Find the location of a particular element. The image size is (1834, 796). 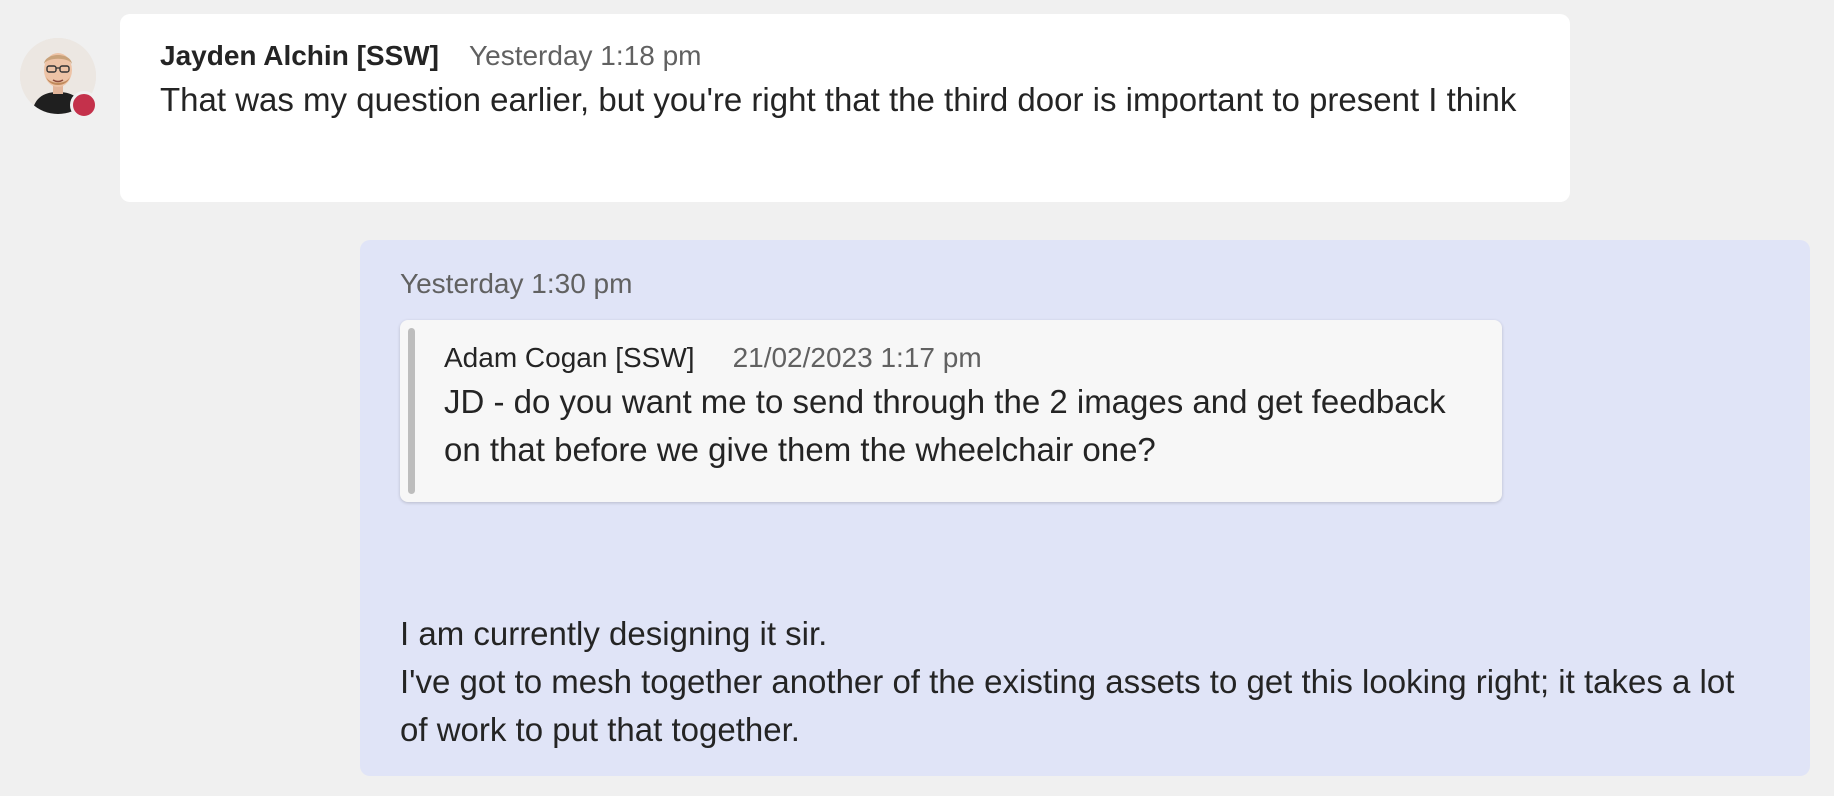

quote-timestamp: 21/02/2023 1:17 pm is located at coordinates (857, 357).